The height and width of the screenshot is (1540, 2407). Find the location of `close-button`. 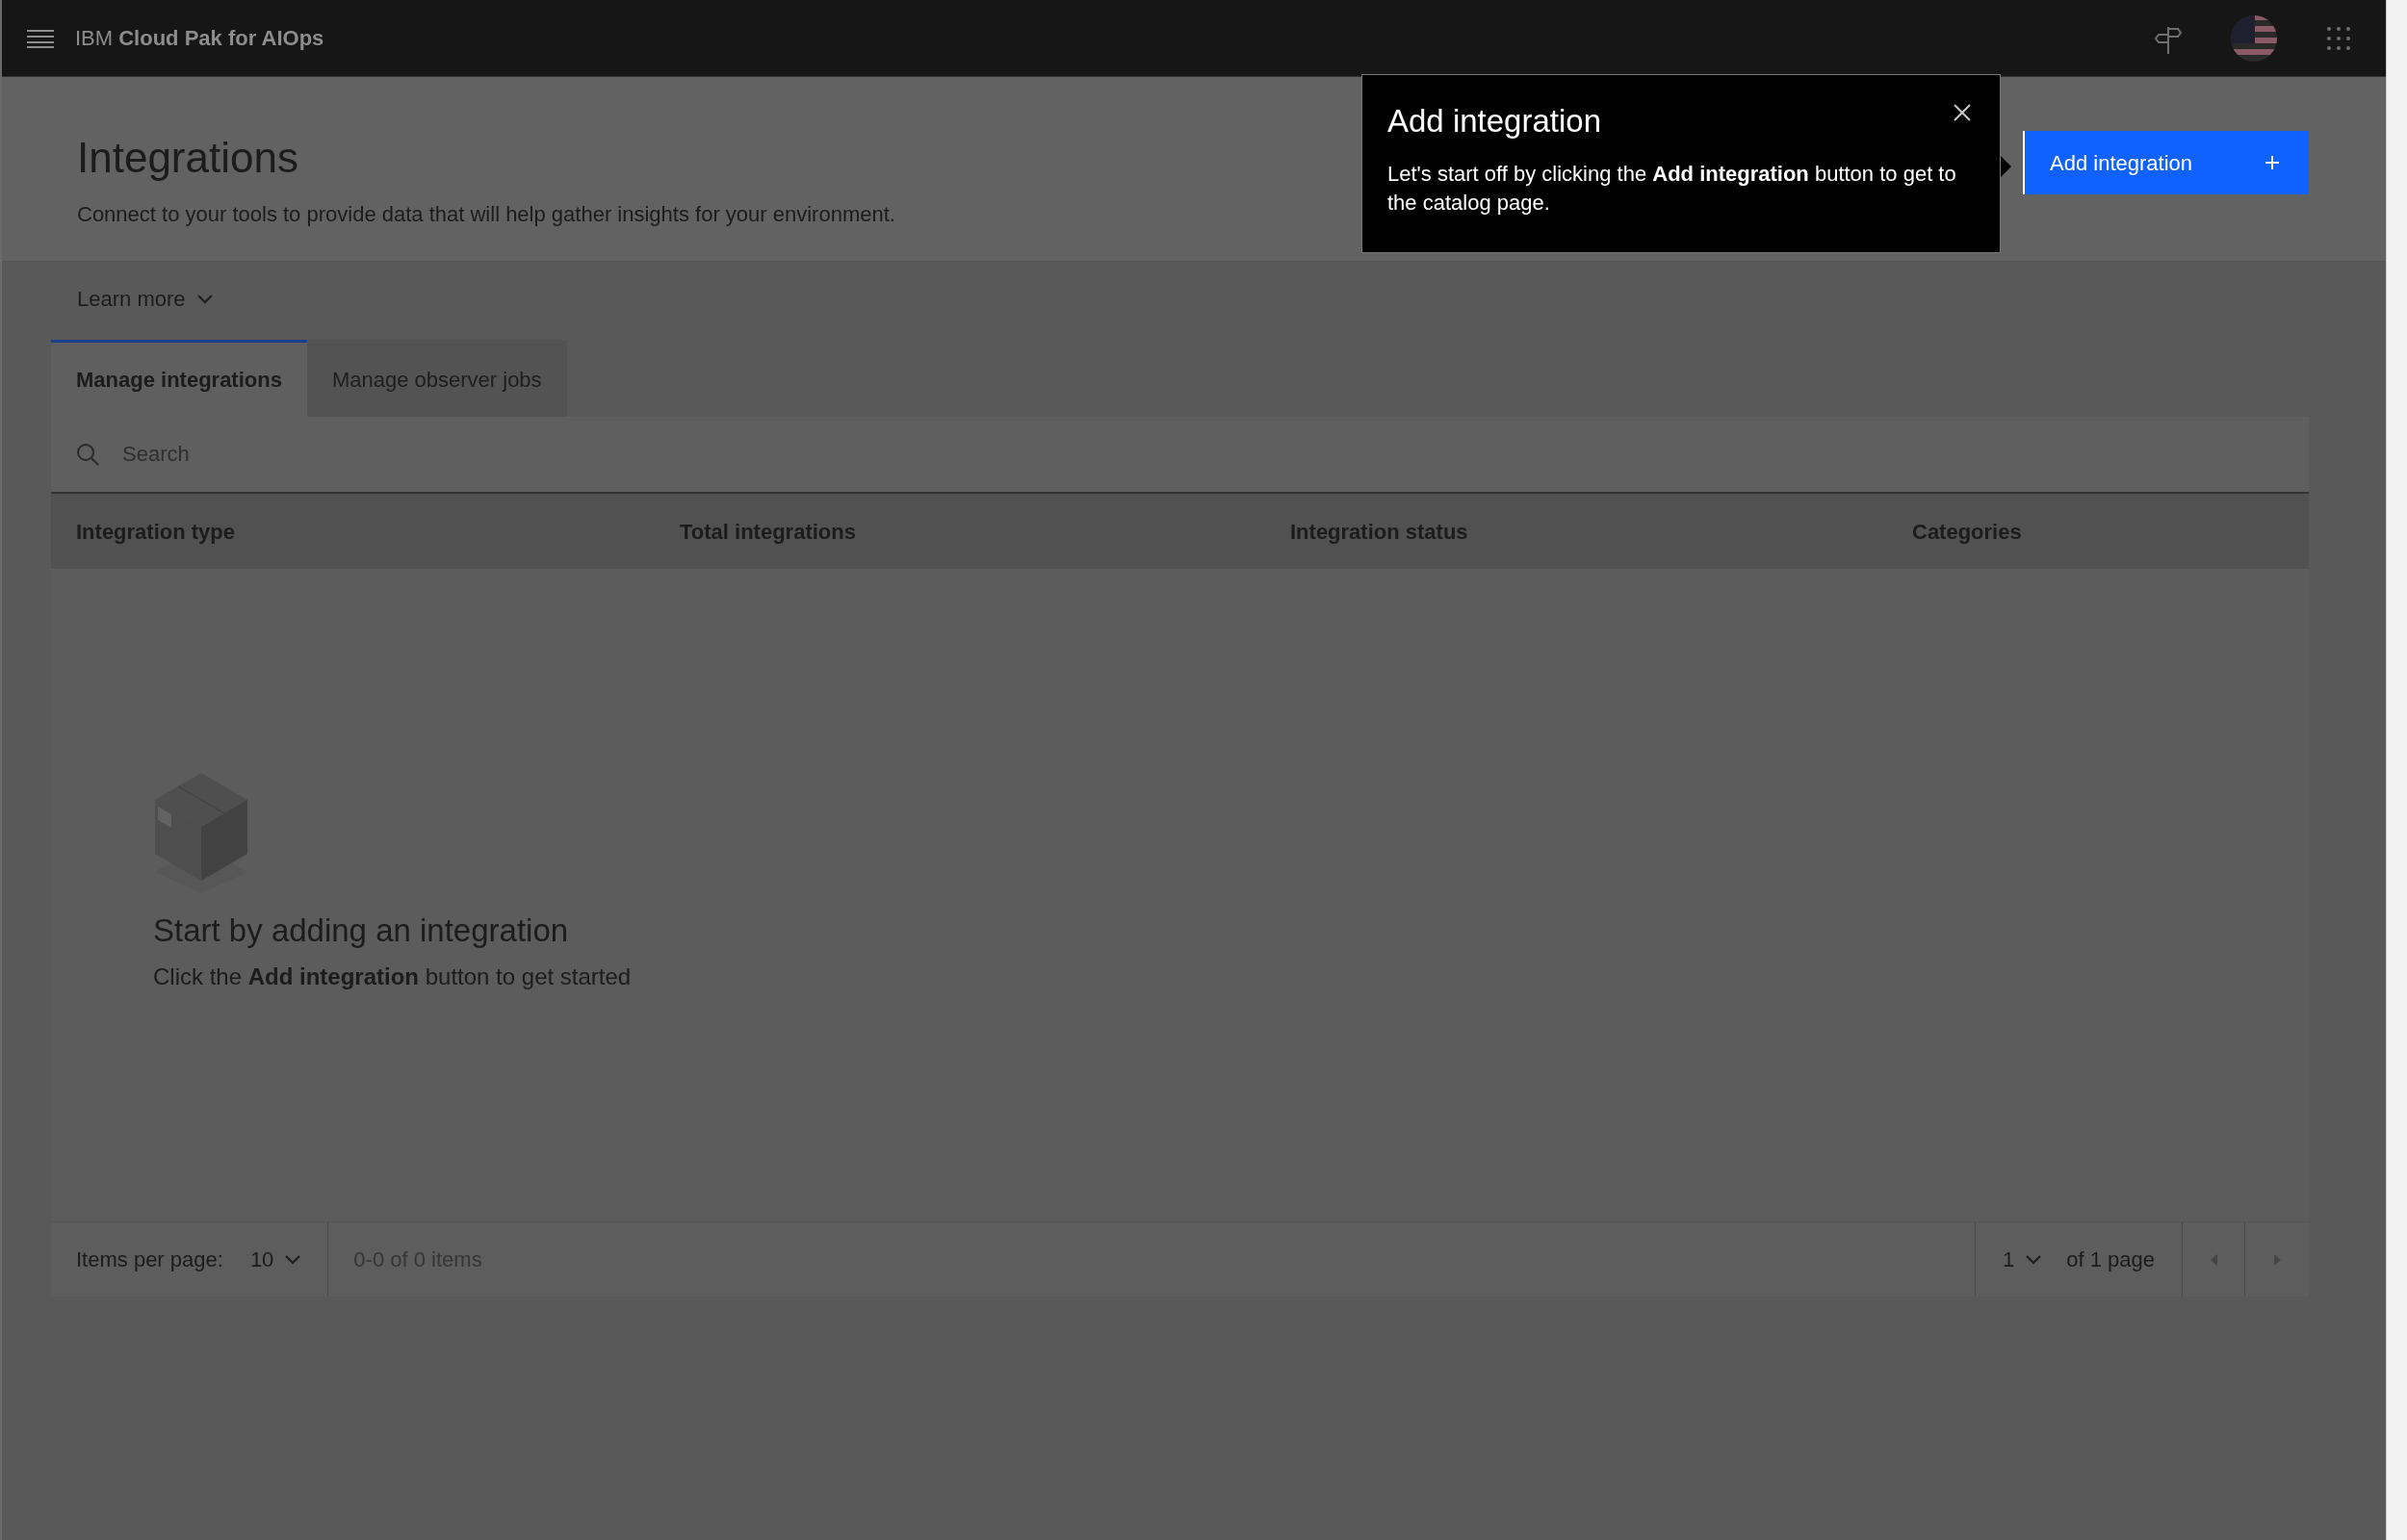

close-button is located at coordinates (1962, 112).